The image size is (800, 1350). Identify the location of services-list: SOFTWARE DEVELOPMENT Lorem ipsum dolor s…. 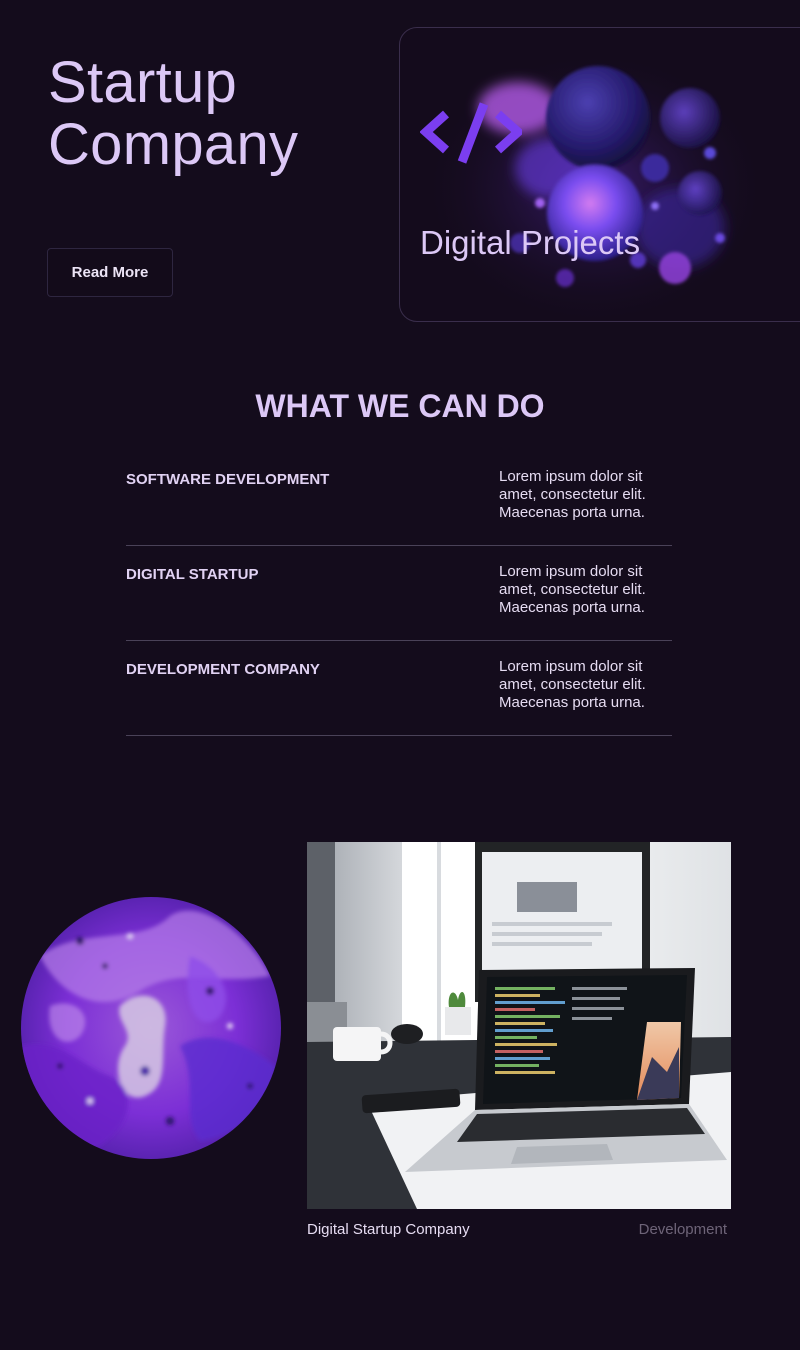
(399, 593).